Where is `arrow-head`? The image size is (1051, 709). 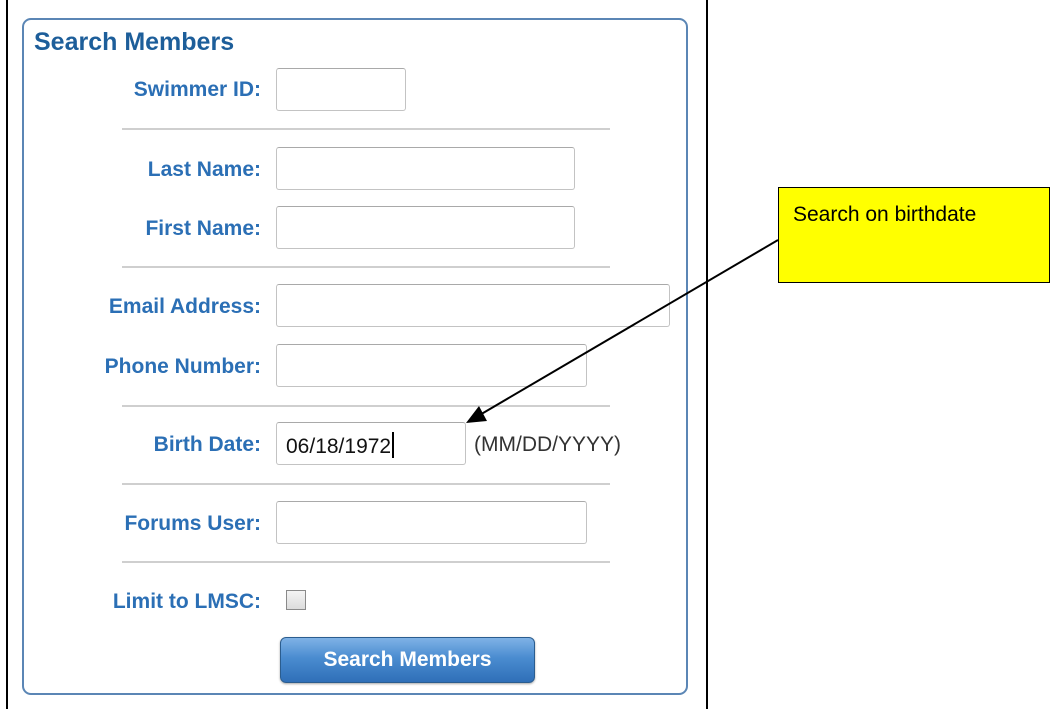 arrow-head is located at coordinates (476, 414).